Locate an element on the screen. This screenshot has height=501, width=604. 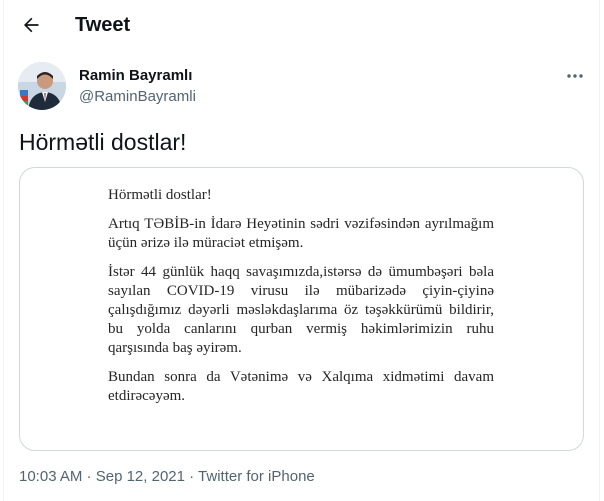
page-title: Tweet is located at coordinates (103, 25).